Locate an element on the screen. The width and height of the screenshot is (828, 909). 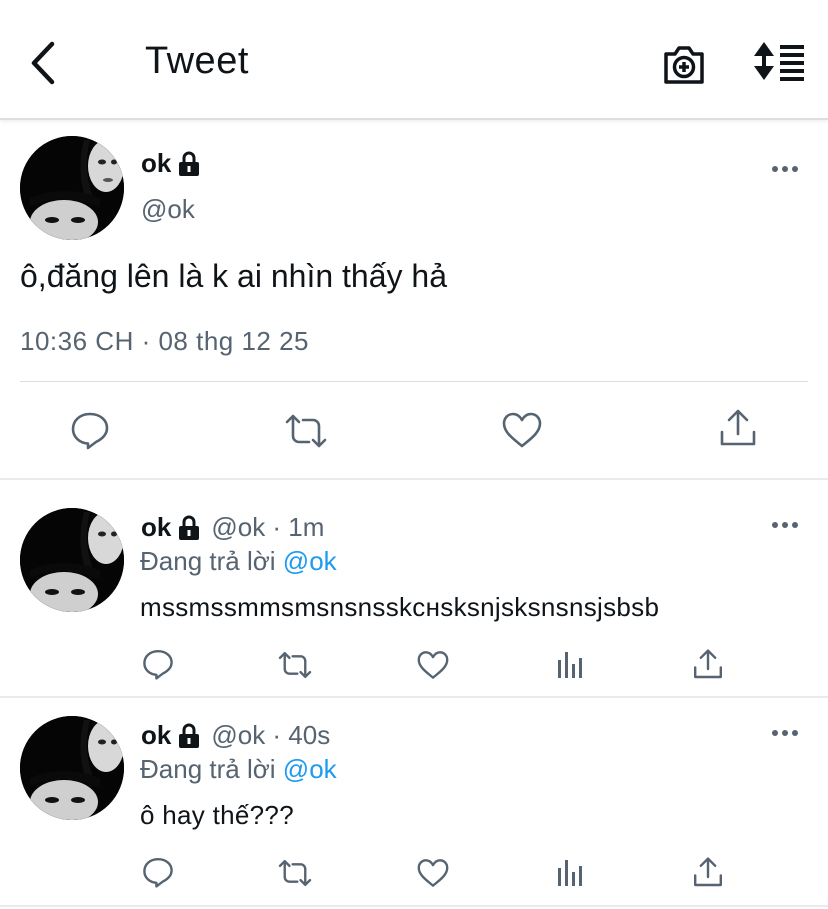
author-row: ok is located at coordinates (171, 163).